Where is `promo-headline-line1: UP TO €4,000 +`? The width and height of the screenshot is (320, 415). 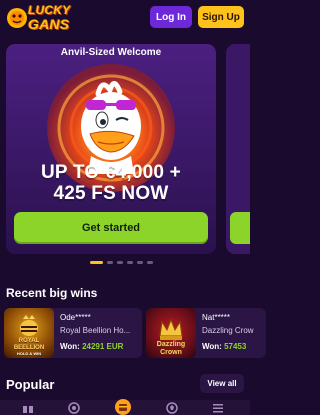
promo-headline-line1: UP TO €4,000 + is located at coordinates (111, 172).